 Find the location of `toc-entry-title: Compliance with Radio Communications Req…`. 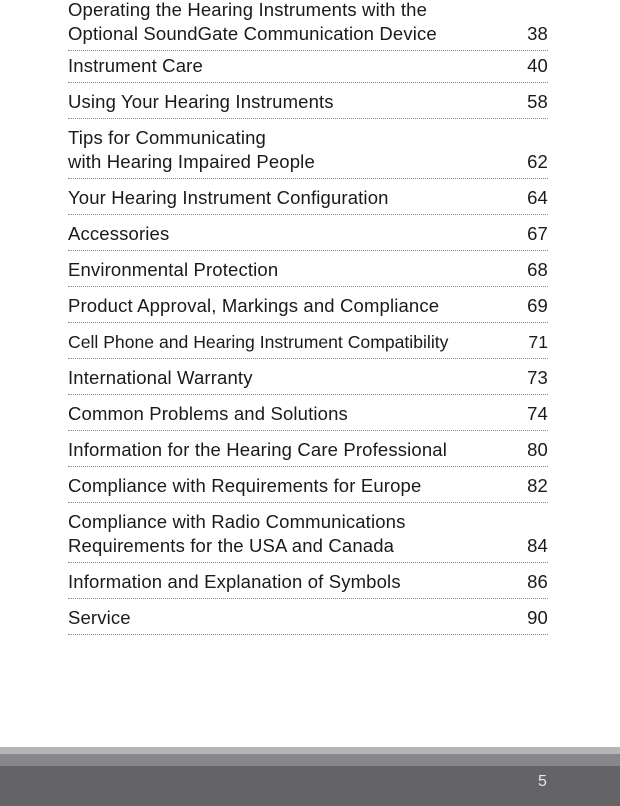

toc-entry-title: Compliance with Radio Communications Req… is located at coordinates (237, 533).